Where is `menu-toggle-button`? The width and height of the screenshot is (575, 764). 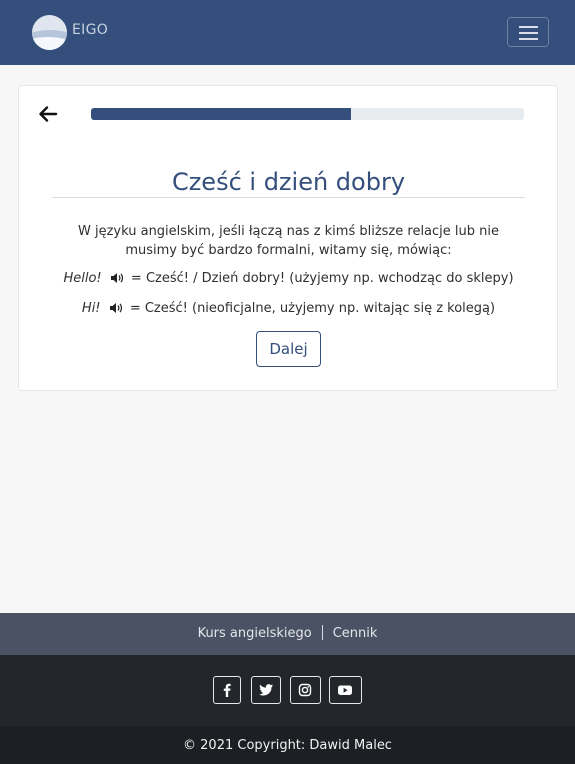
menu-toggle-button is located at coordinates (528, 32).